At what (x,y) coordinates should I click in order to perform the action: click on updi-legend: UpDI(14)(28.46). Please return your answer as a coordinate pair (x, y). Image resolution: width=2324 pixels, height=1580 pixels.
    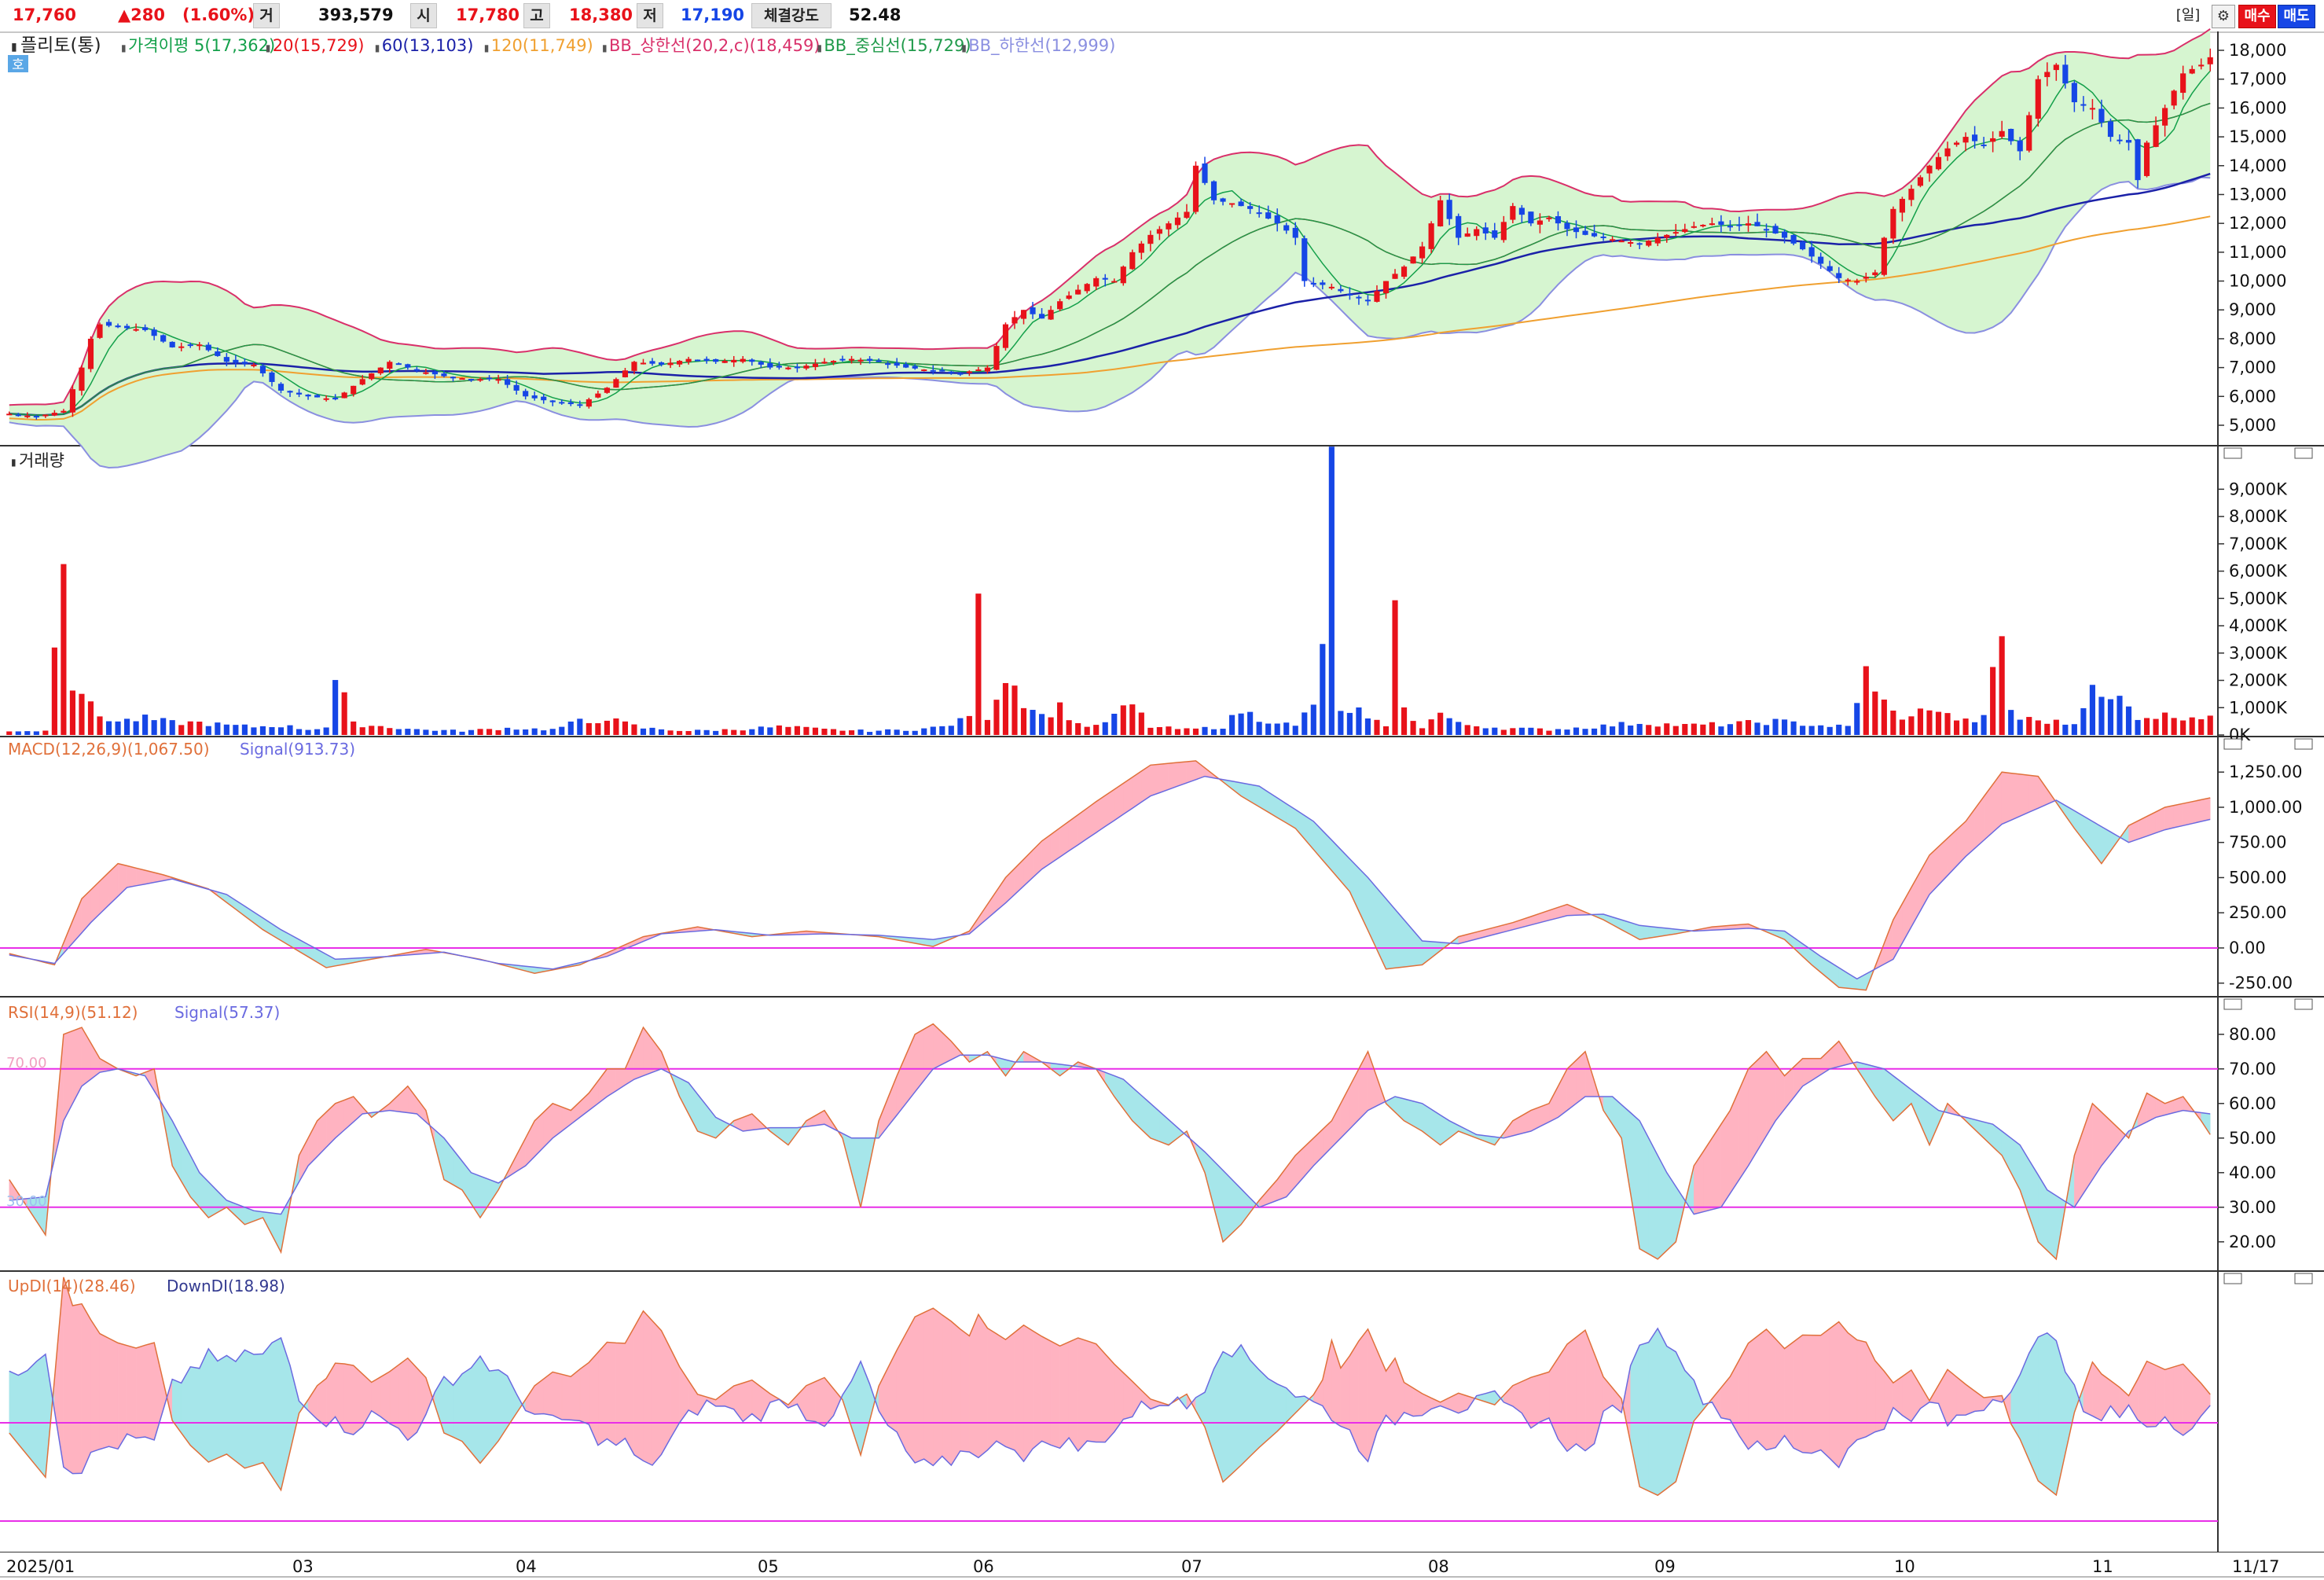
    Looking at the image, I should click on (72, 1286).